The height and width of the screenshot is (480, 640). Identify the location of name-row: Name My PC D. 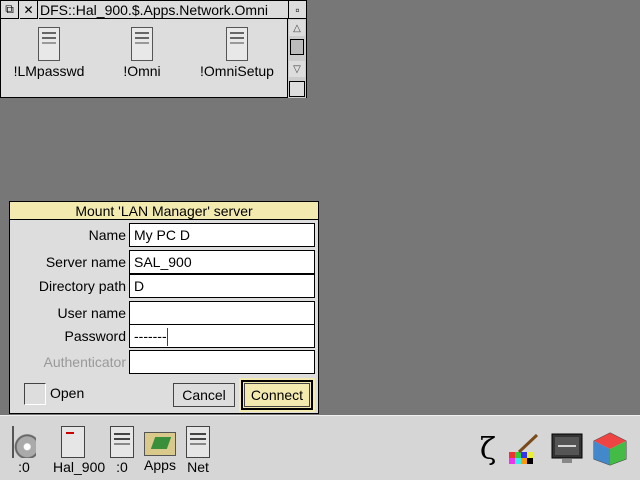
(165, 235).